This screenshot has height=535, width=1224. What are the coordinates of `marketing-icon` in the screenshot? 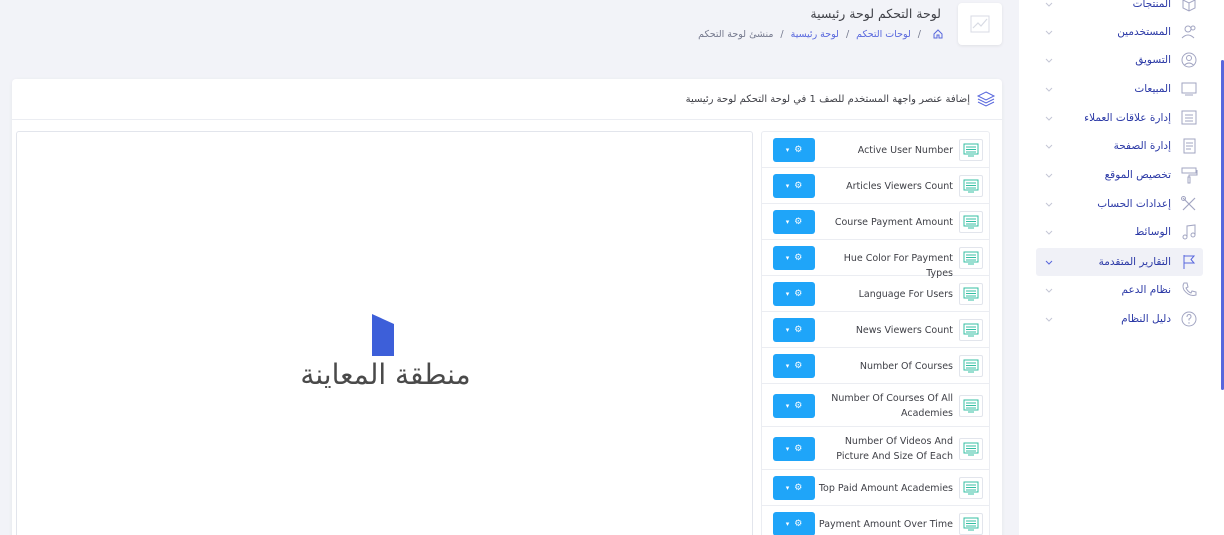 It's located at (1189, 60).